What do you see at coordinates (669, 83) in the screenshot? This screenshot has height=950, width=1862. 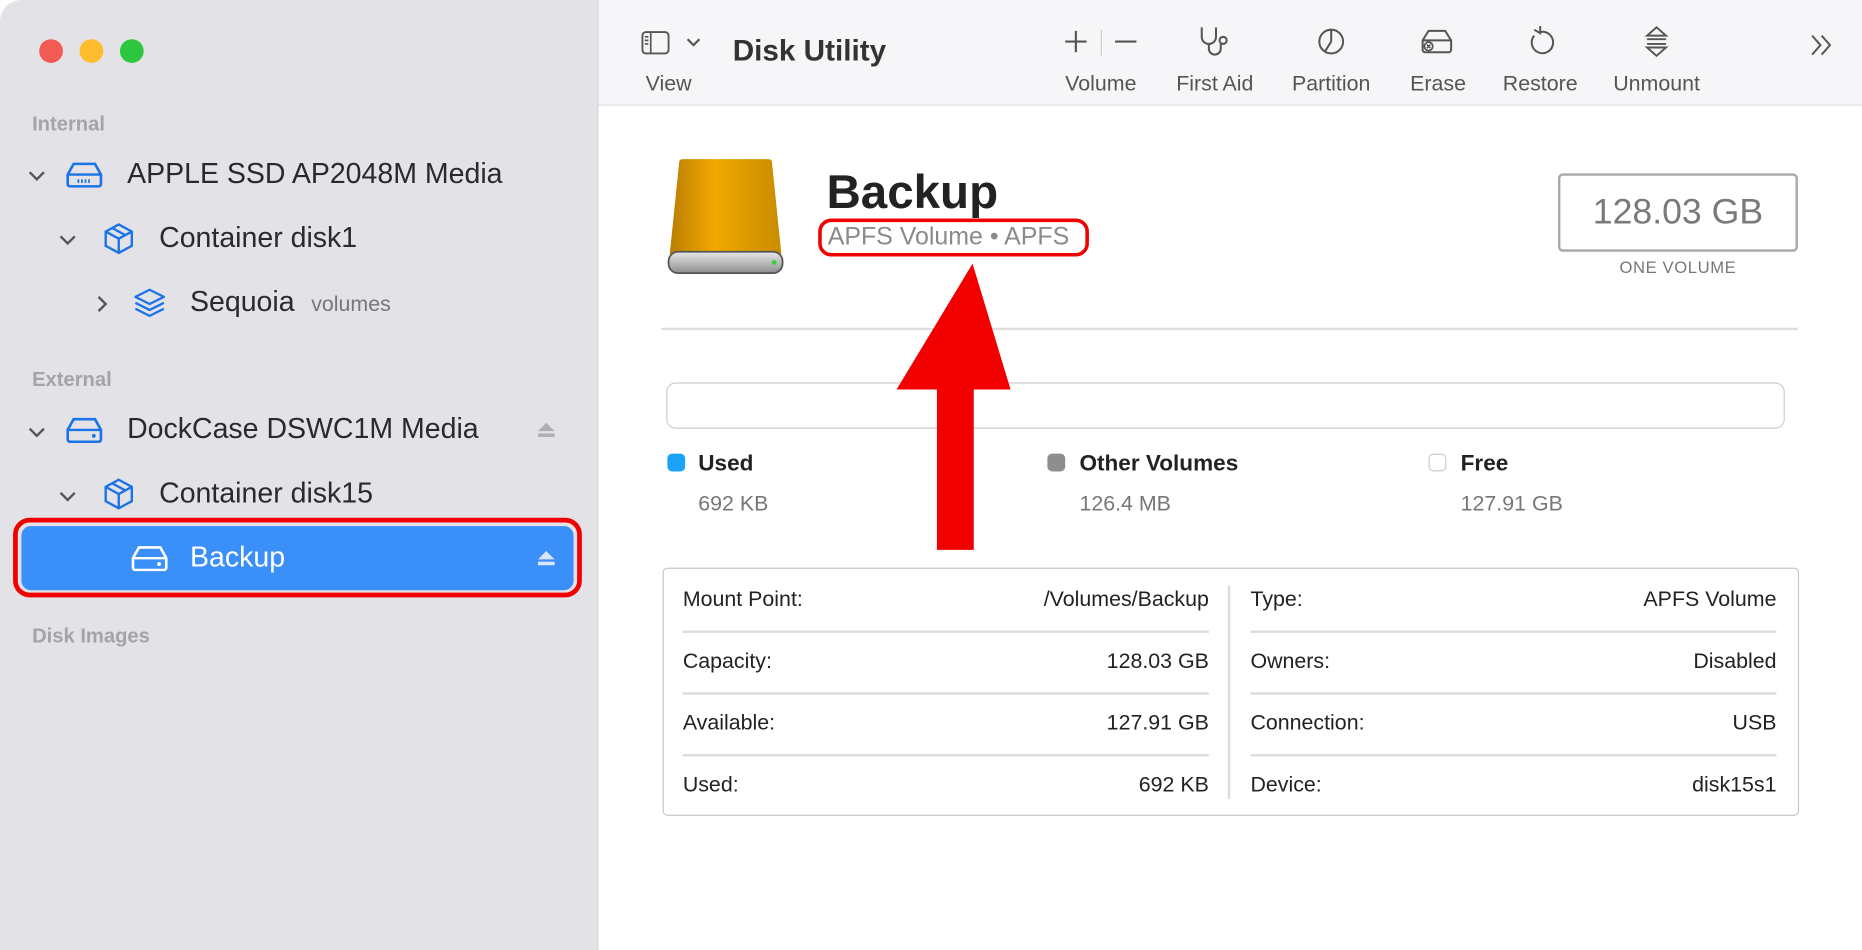 I see `view-label: View` at bounding box center [669, 83].